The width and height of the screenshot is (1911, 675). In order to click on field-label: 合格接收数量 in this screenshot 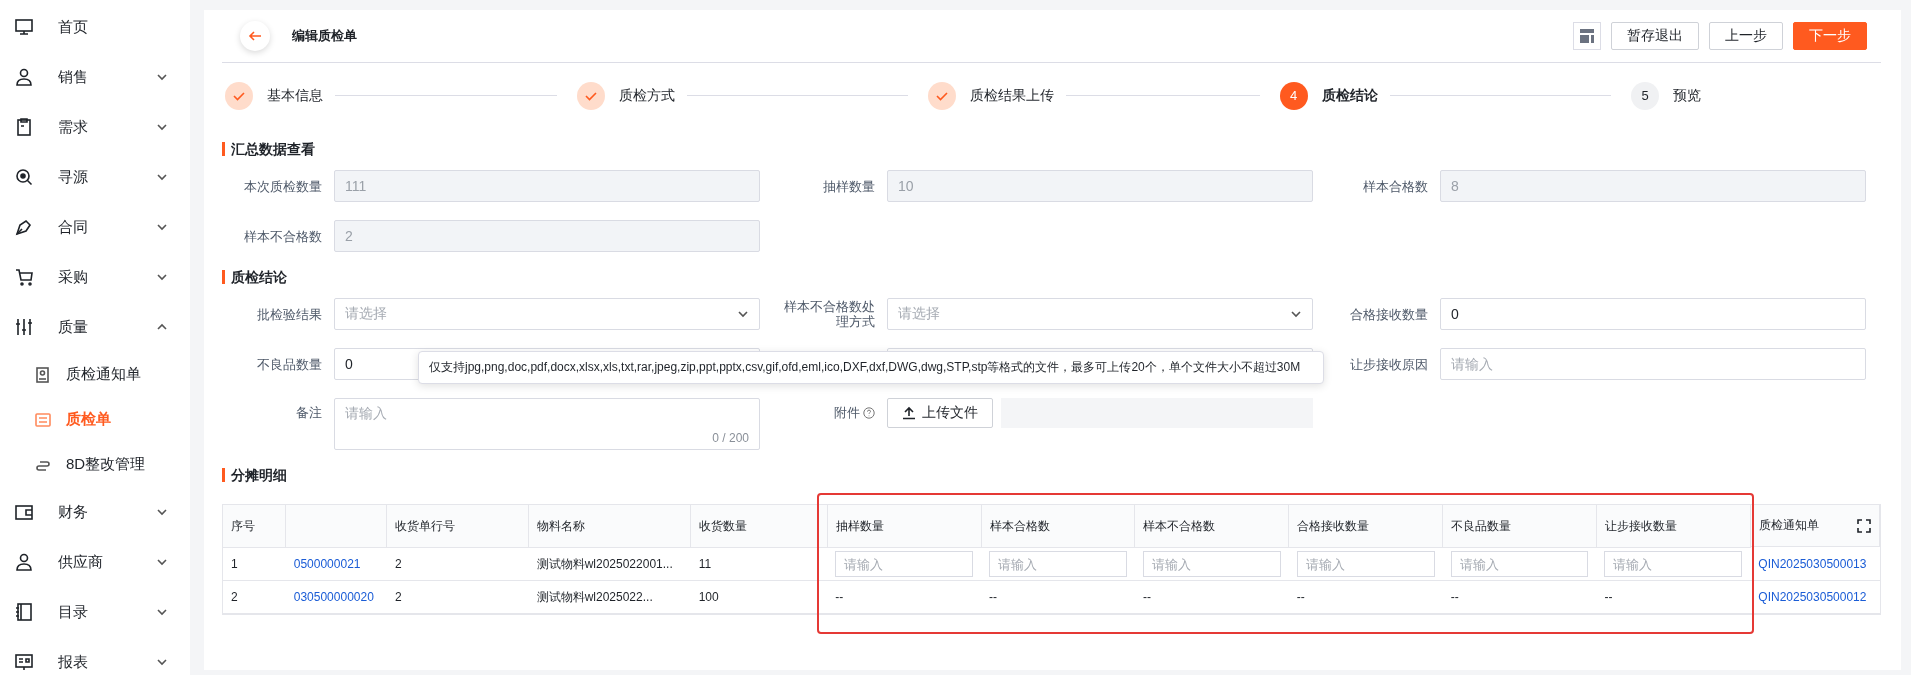, I will do `click(1388, 314)`.